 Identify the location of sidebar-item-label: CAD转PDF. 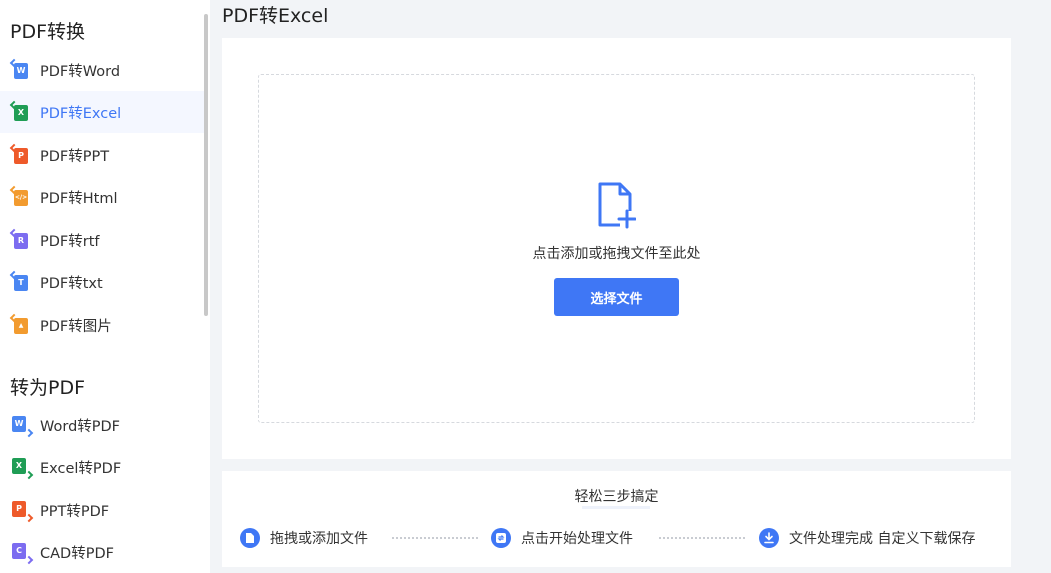
(77, 553).